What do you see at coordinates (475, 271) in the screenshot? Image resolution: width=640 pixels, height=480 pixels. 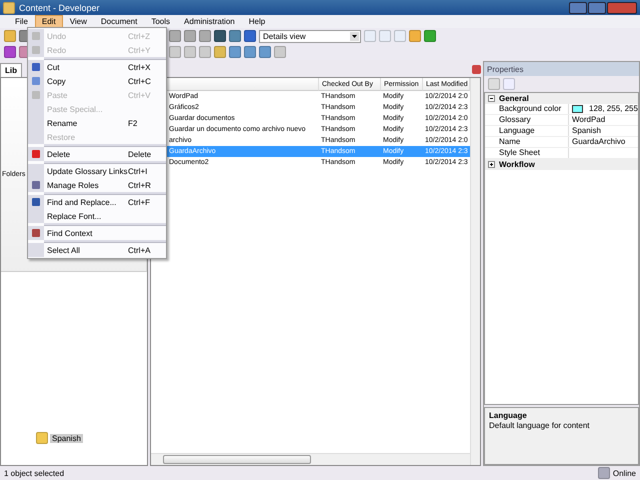 I see `vertical-scrollbar` at bounding box center [475, 271].